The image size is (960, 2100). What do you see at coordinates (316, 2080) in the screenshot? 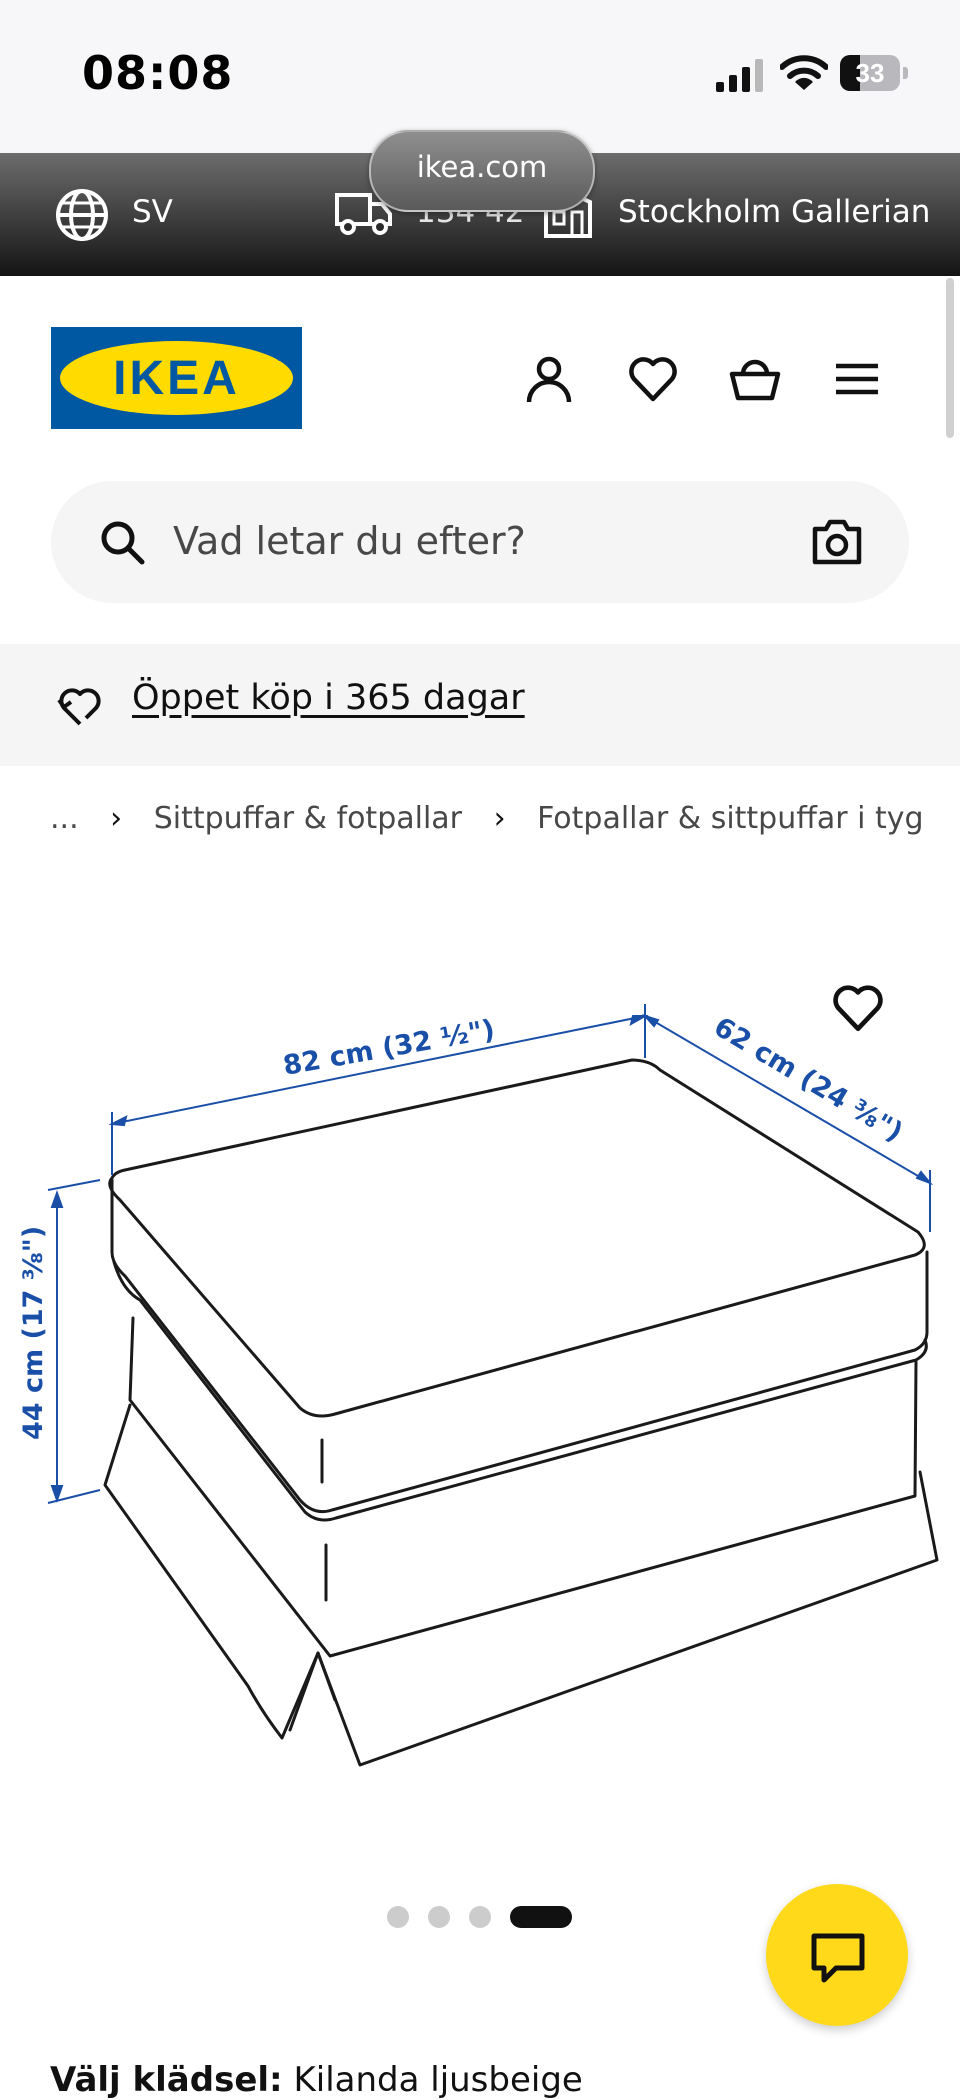
I see `upholstery-selection-text: Välj klädsel: Kilanda ljusbeige` at bounding box center [316, 2080].